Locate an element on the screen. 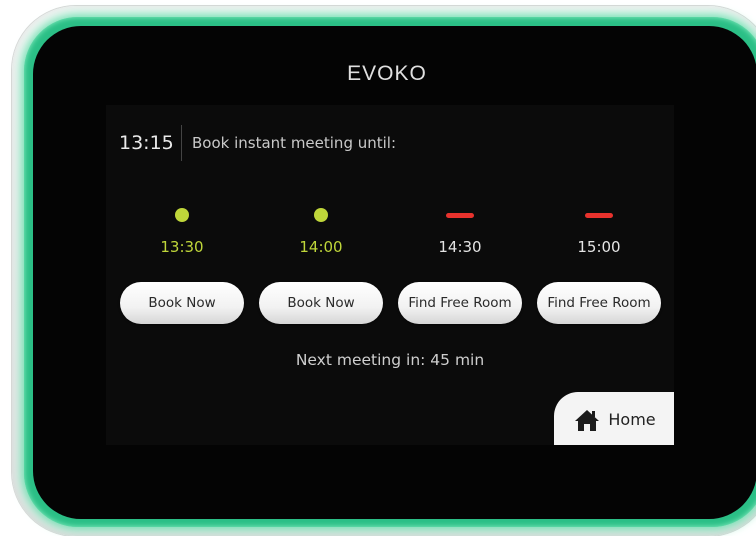  instant-booking-prompt: Book instant meeting until: is located at coordinates (294, 143).